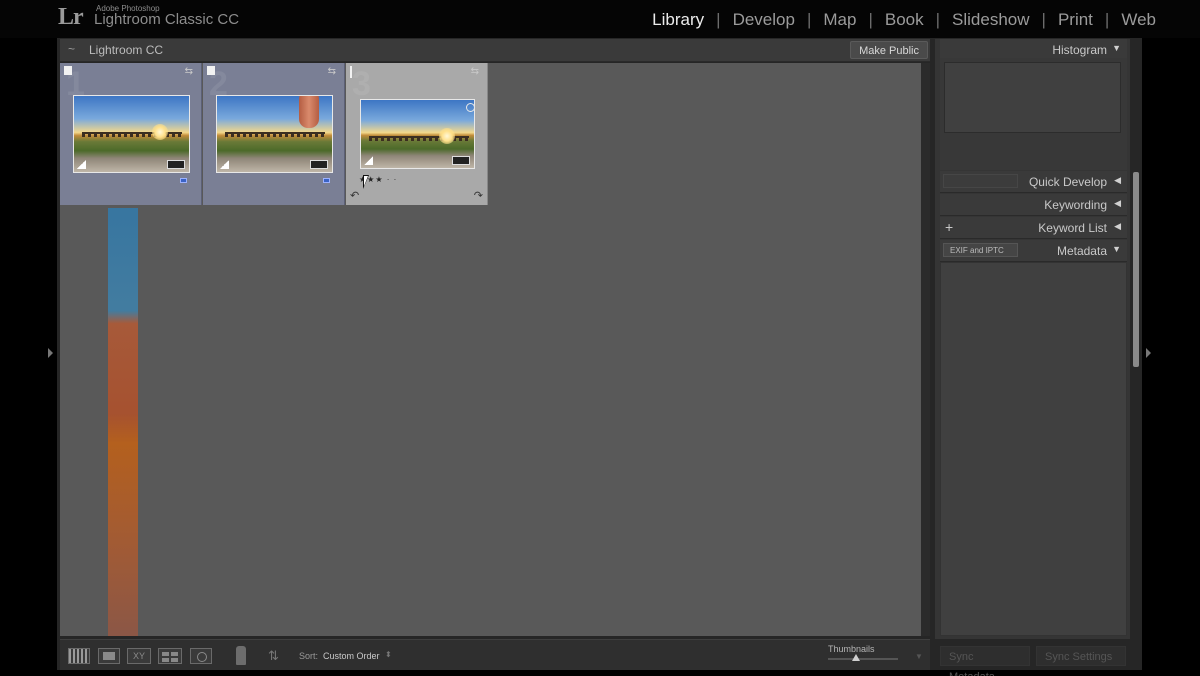  Describe the element at coordinates (1032, 97) in the screenshot. I see `histogram-display` at that location.